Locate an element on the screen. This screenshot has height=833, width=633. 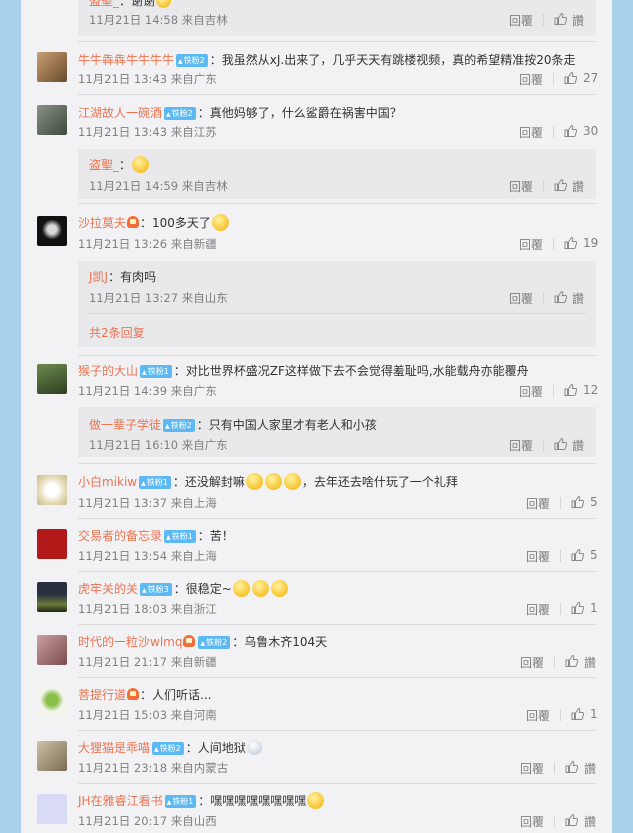
timestamp: 11月21日 13:43 来自江苏 is located at coordinates (147, 132).